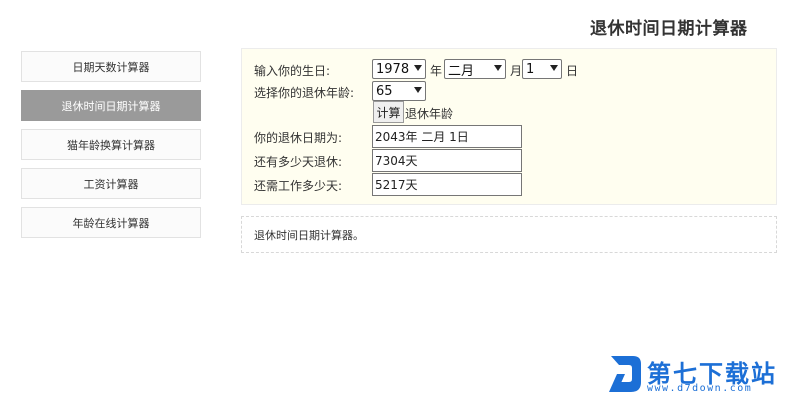 The height and width of the screenshot is (400, 800). I want to click on retire-age-select: 65, so click(399, 91).